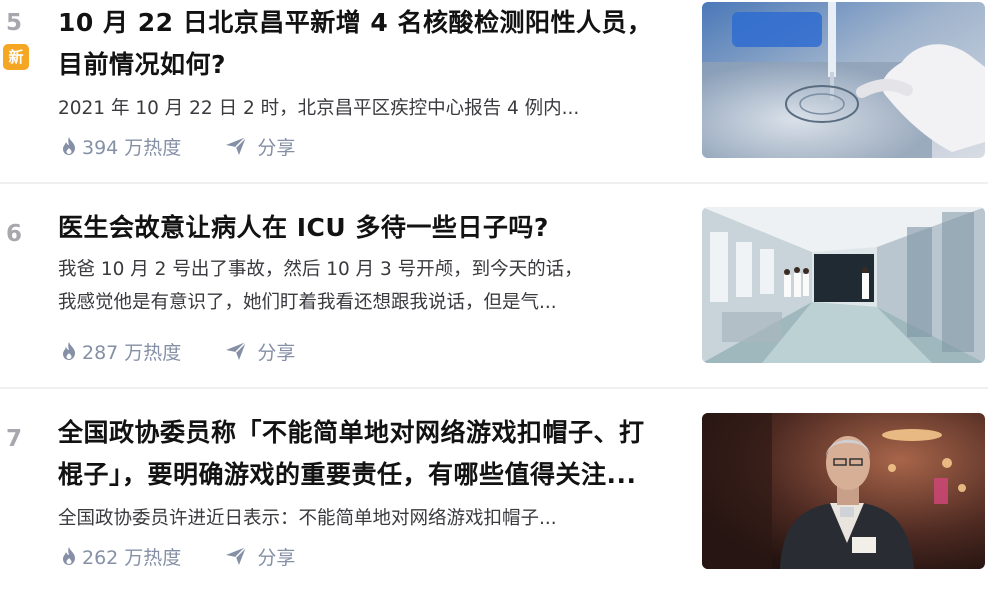 Image resolution: width=988 pixels, height=590 pixels. I want to click on heat-count: 394 万热度, so click(120, 146).